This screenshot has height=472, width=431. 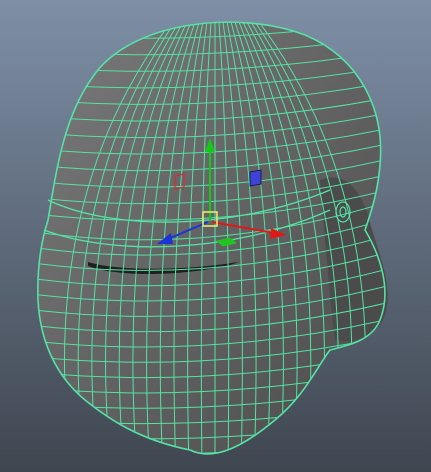 What do you see at coordinates (255, 178) in the screenshot?
I see `plane-handle-xy` at bounding box center [255, 178].